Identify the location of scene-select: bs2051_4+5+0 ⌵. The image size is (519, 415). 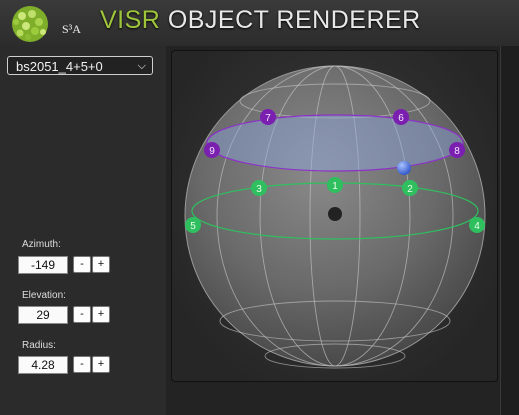
(80, 65).